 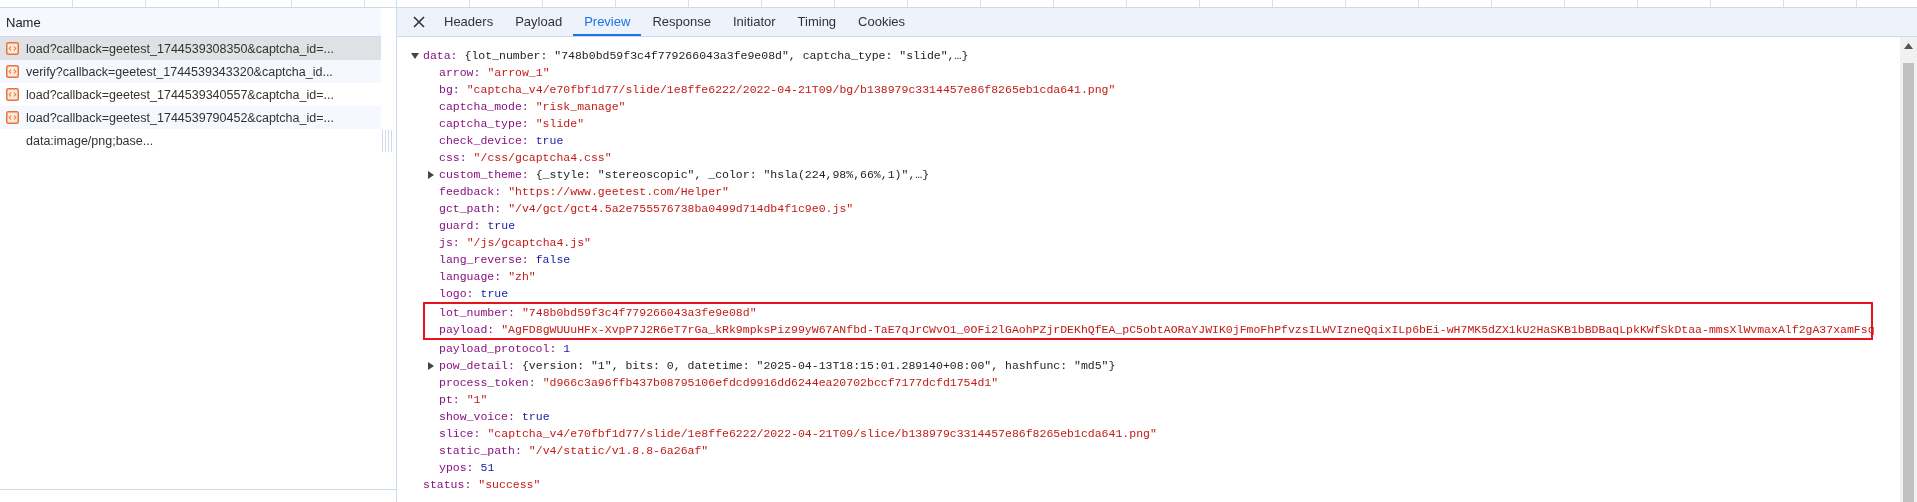 I want to click on scroll-up-arrow-icon, so click(x=1908, y=46).